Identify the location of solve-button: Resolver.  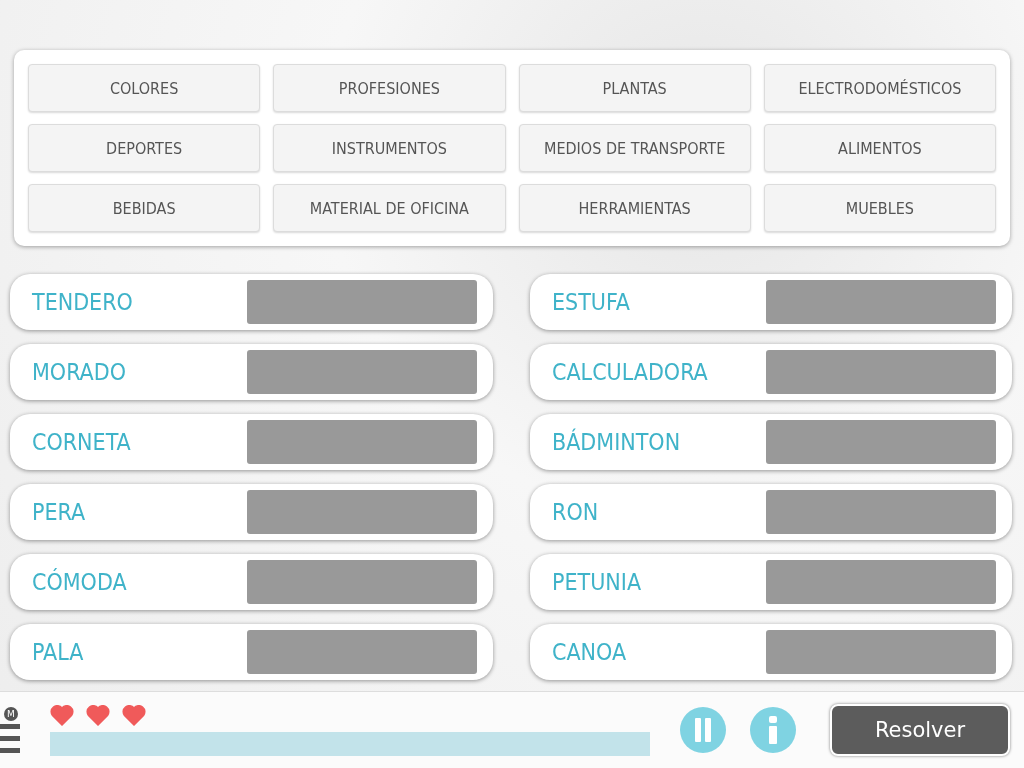
(920, 730).